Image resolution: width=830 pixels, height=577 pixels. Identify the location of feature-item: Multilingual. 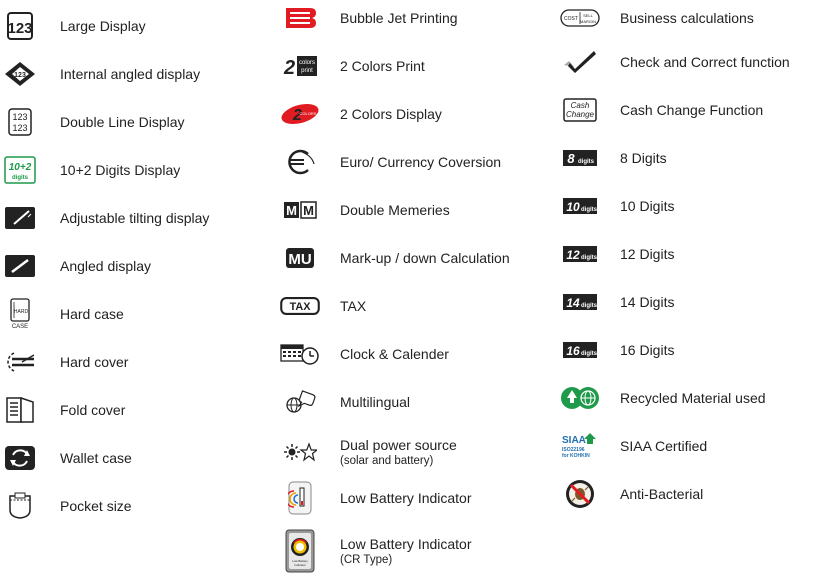
(345, 402).